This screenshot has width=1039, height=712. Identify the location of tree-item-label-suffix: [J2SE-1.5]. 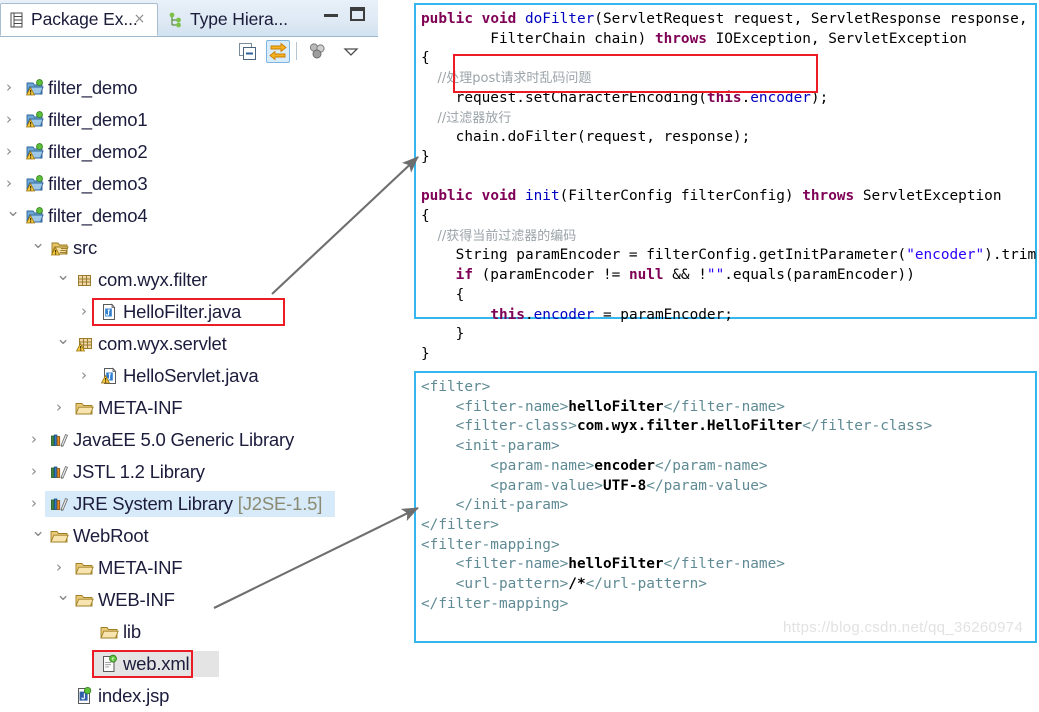
(277, 503).